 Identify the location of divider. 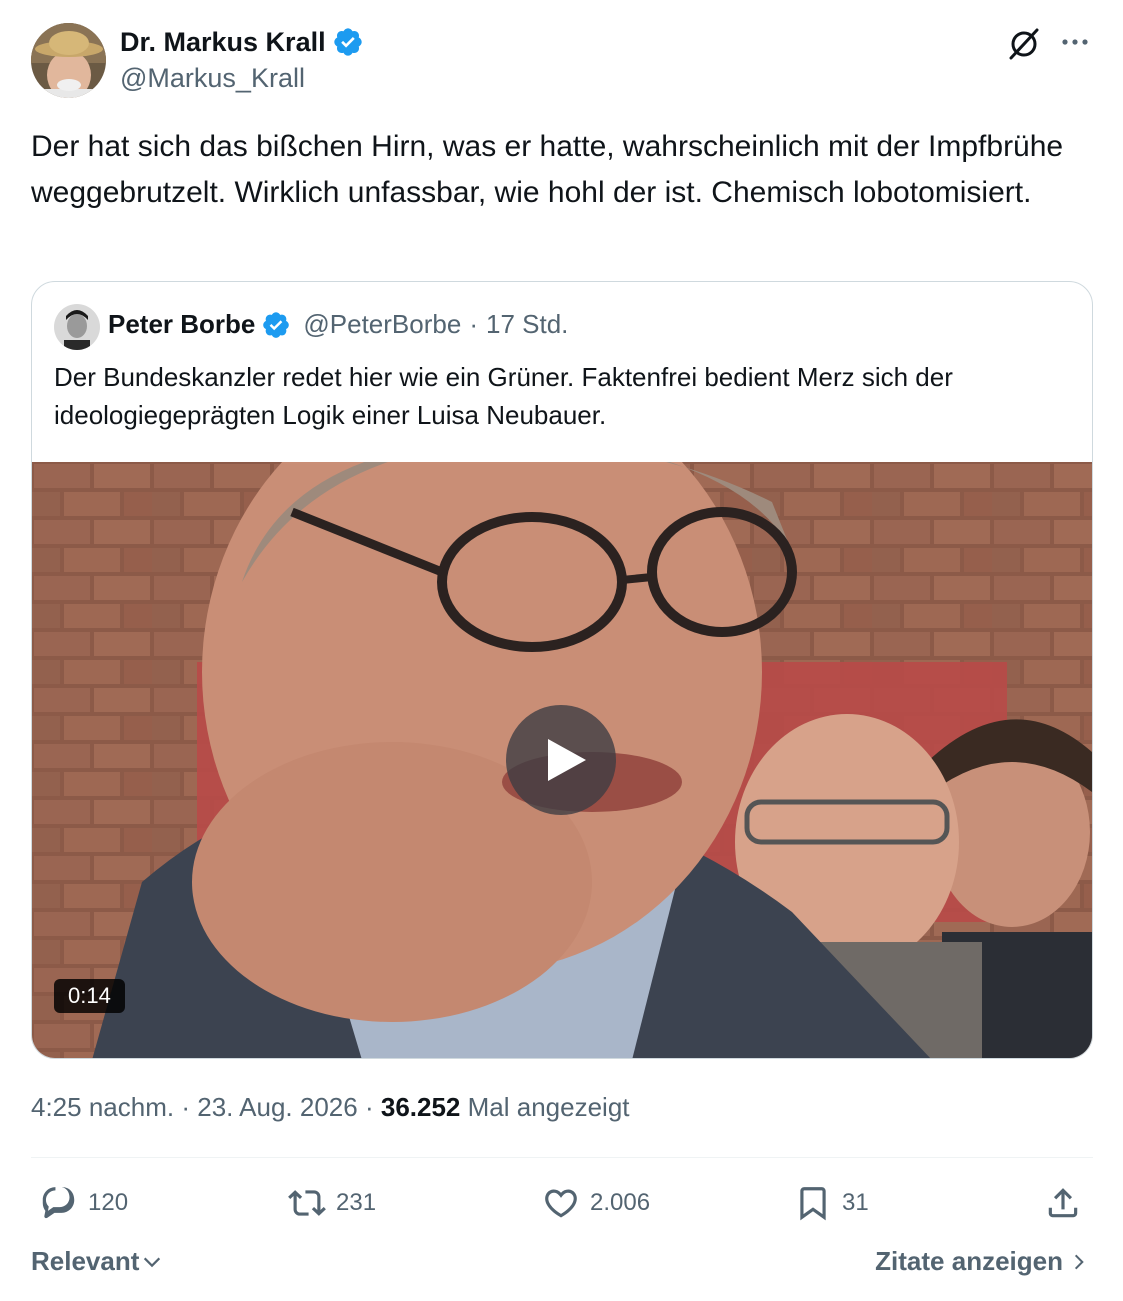
(562, 1157).